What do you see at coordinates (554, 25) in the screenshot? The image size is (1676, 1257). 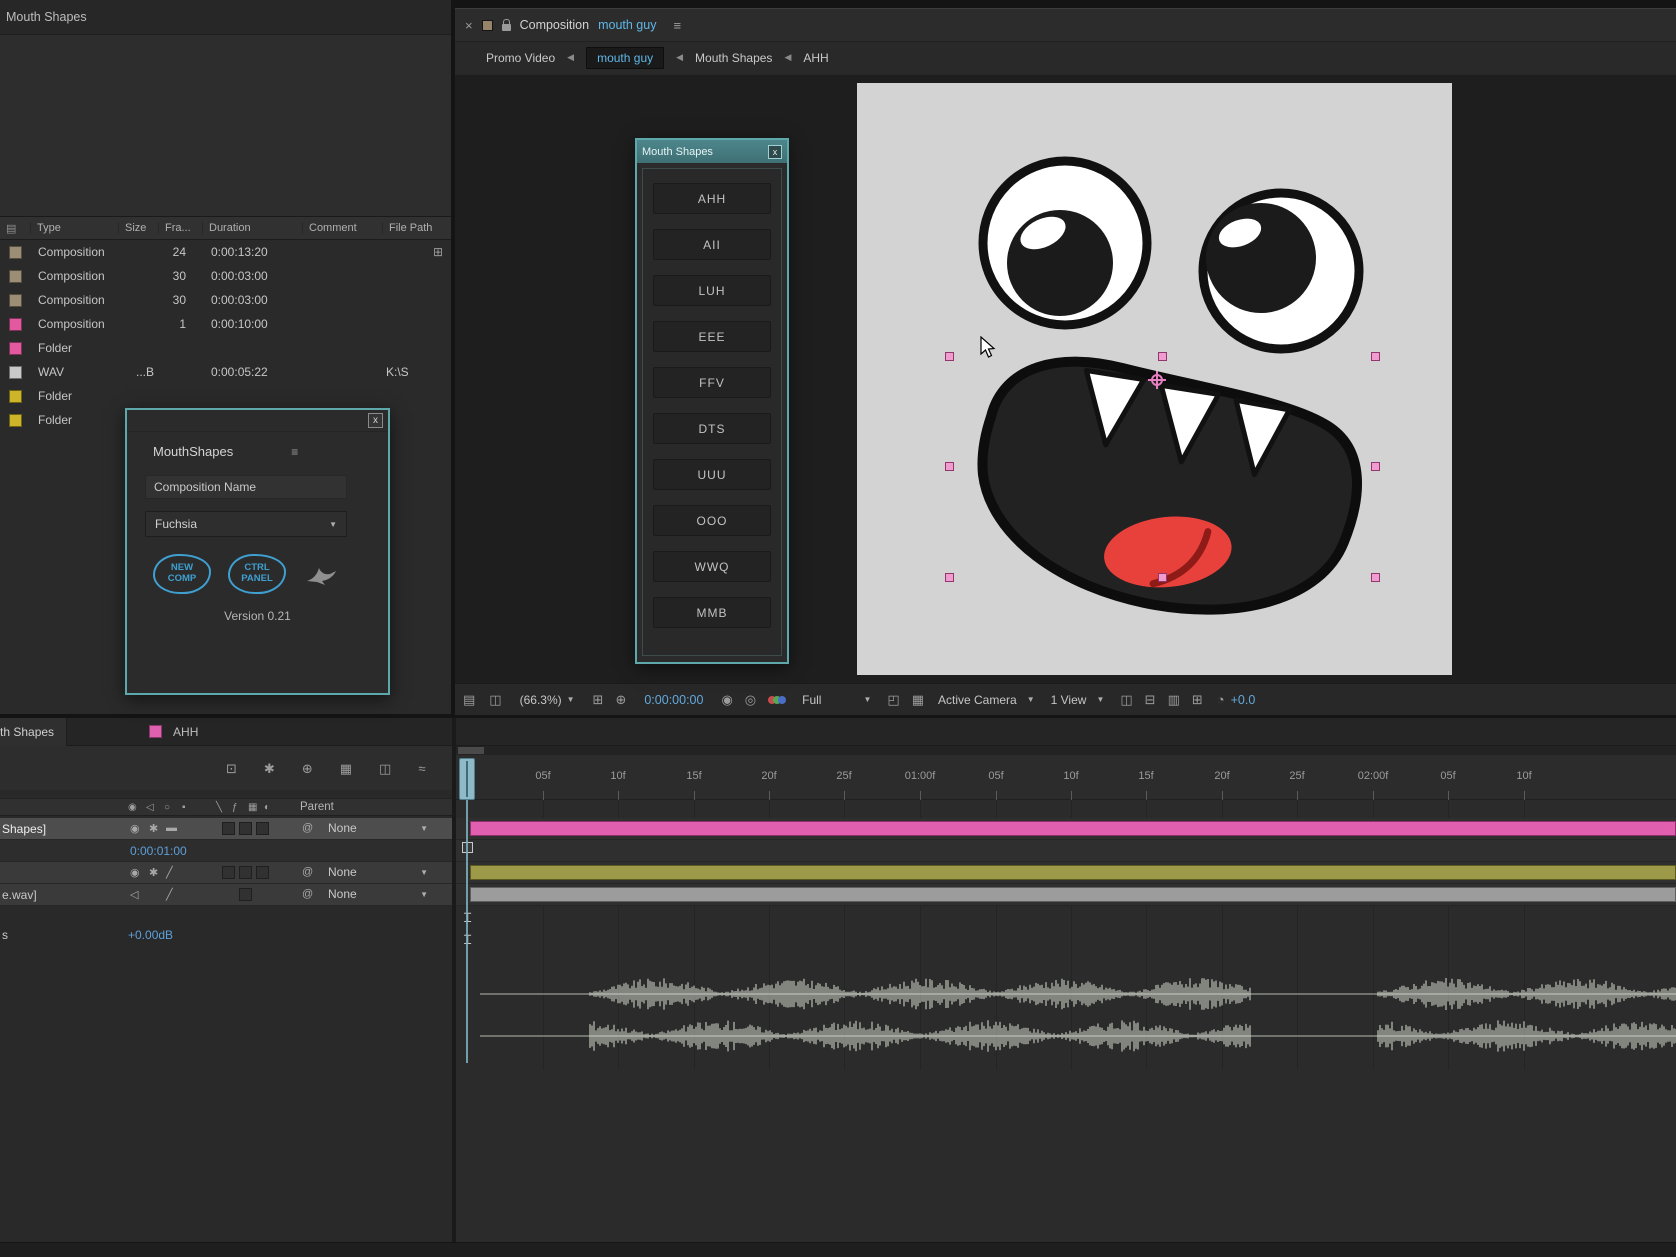 I see `panel-title: Composition` at bounding box center [554, 25].